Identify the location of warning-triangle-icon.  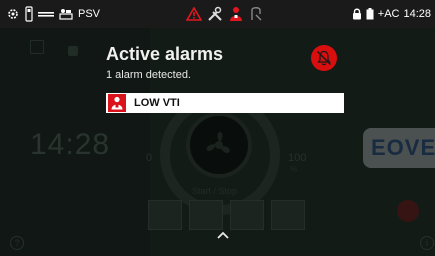
(194, 14).